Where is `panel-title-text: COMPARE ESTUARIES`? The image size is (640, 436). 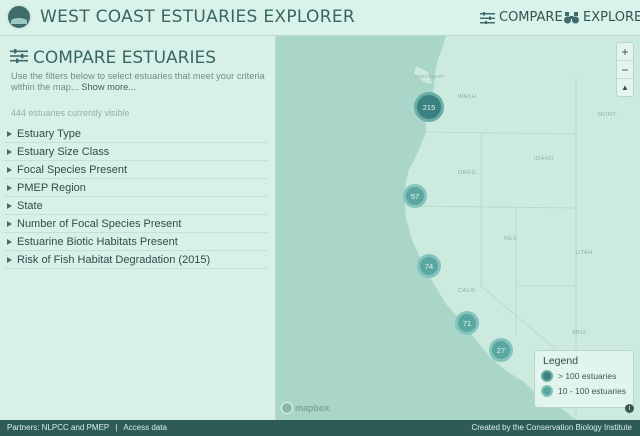 panel-title-text: COMPARE ESTUARIES is located at coordinates (125, 58).